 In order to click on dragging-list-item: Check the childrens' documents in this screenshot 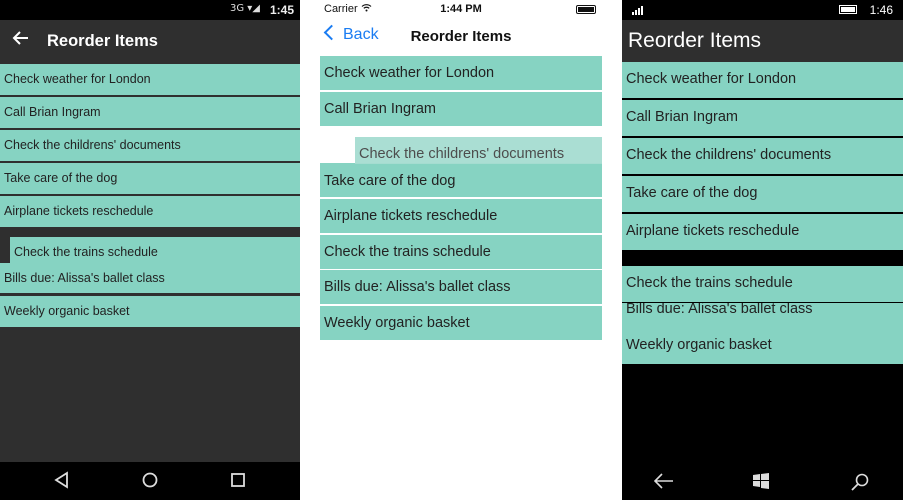, I will do `click(478, 150)`.